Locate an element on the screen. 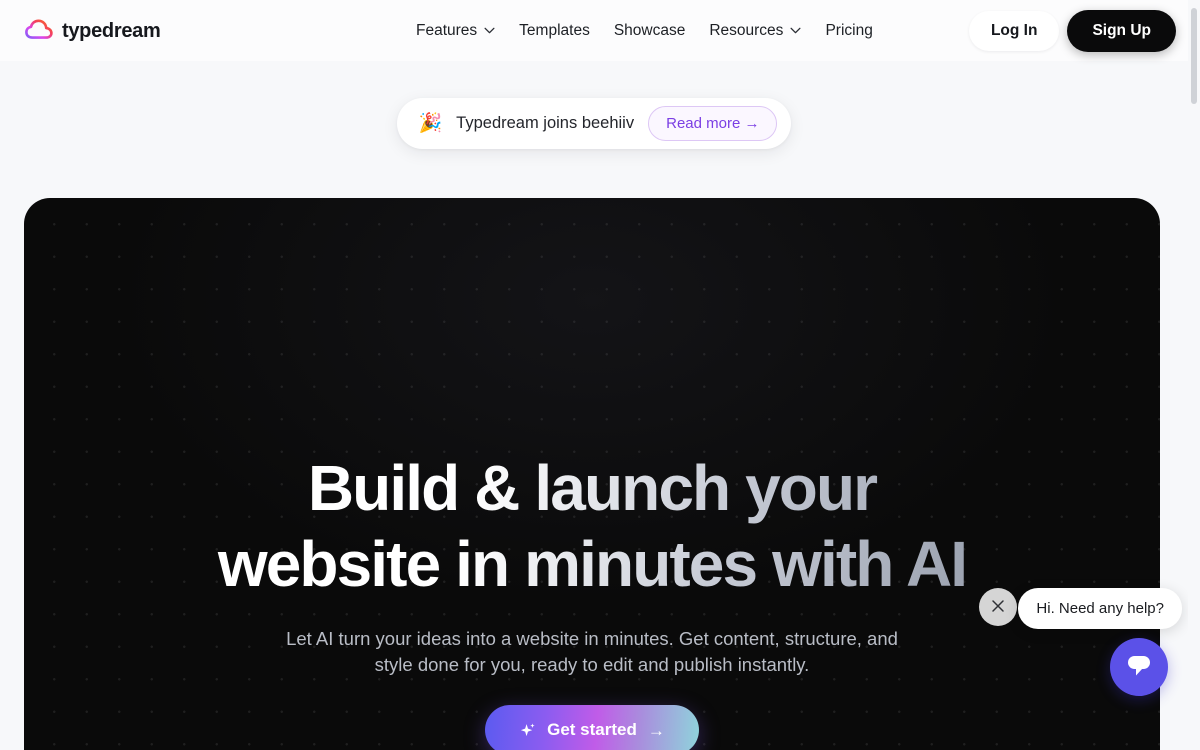  get-started-button: Get started → is located at coordinates (592, 727).